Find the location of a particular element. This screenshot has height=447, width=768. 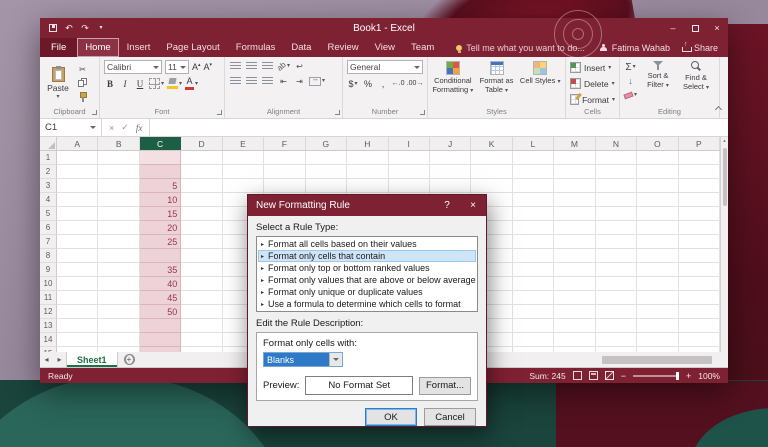

copy-button is located at coordinates (82, 83).